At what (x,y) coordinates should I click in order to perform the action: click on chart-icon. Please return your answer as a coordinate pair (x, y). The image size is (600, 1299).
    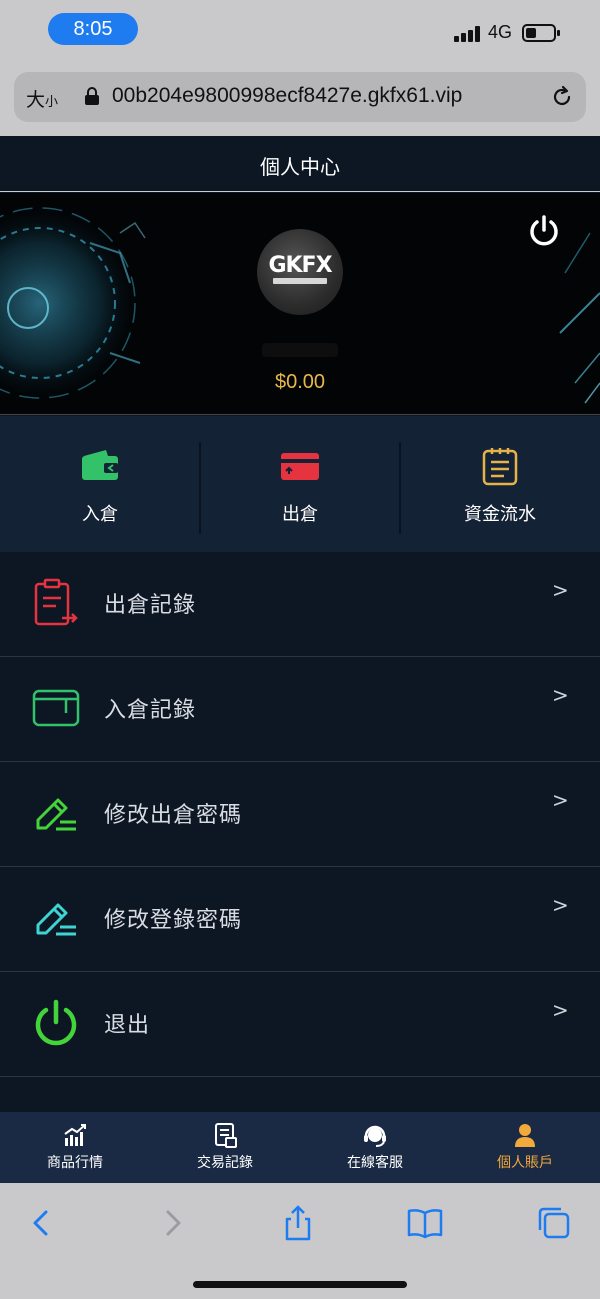
    Looking at the image, I should click on (75, 1135).